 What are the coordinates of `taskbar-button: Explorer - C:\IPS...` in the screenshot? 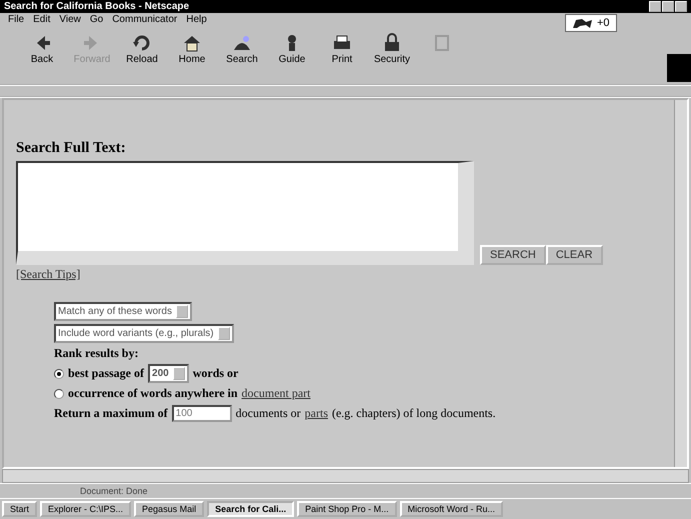 It's located at (86, 509).